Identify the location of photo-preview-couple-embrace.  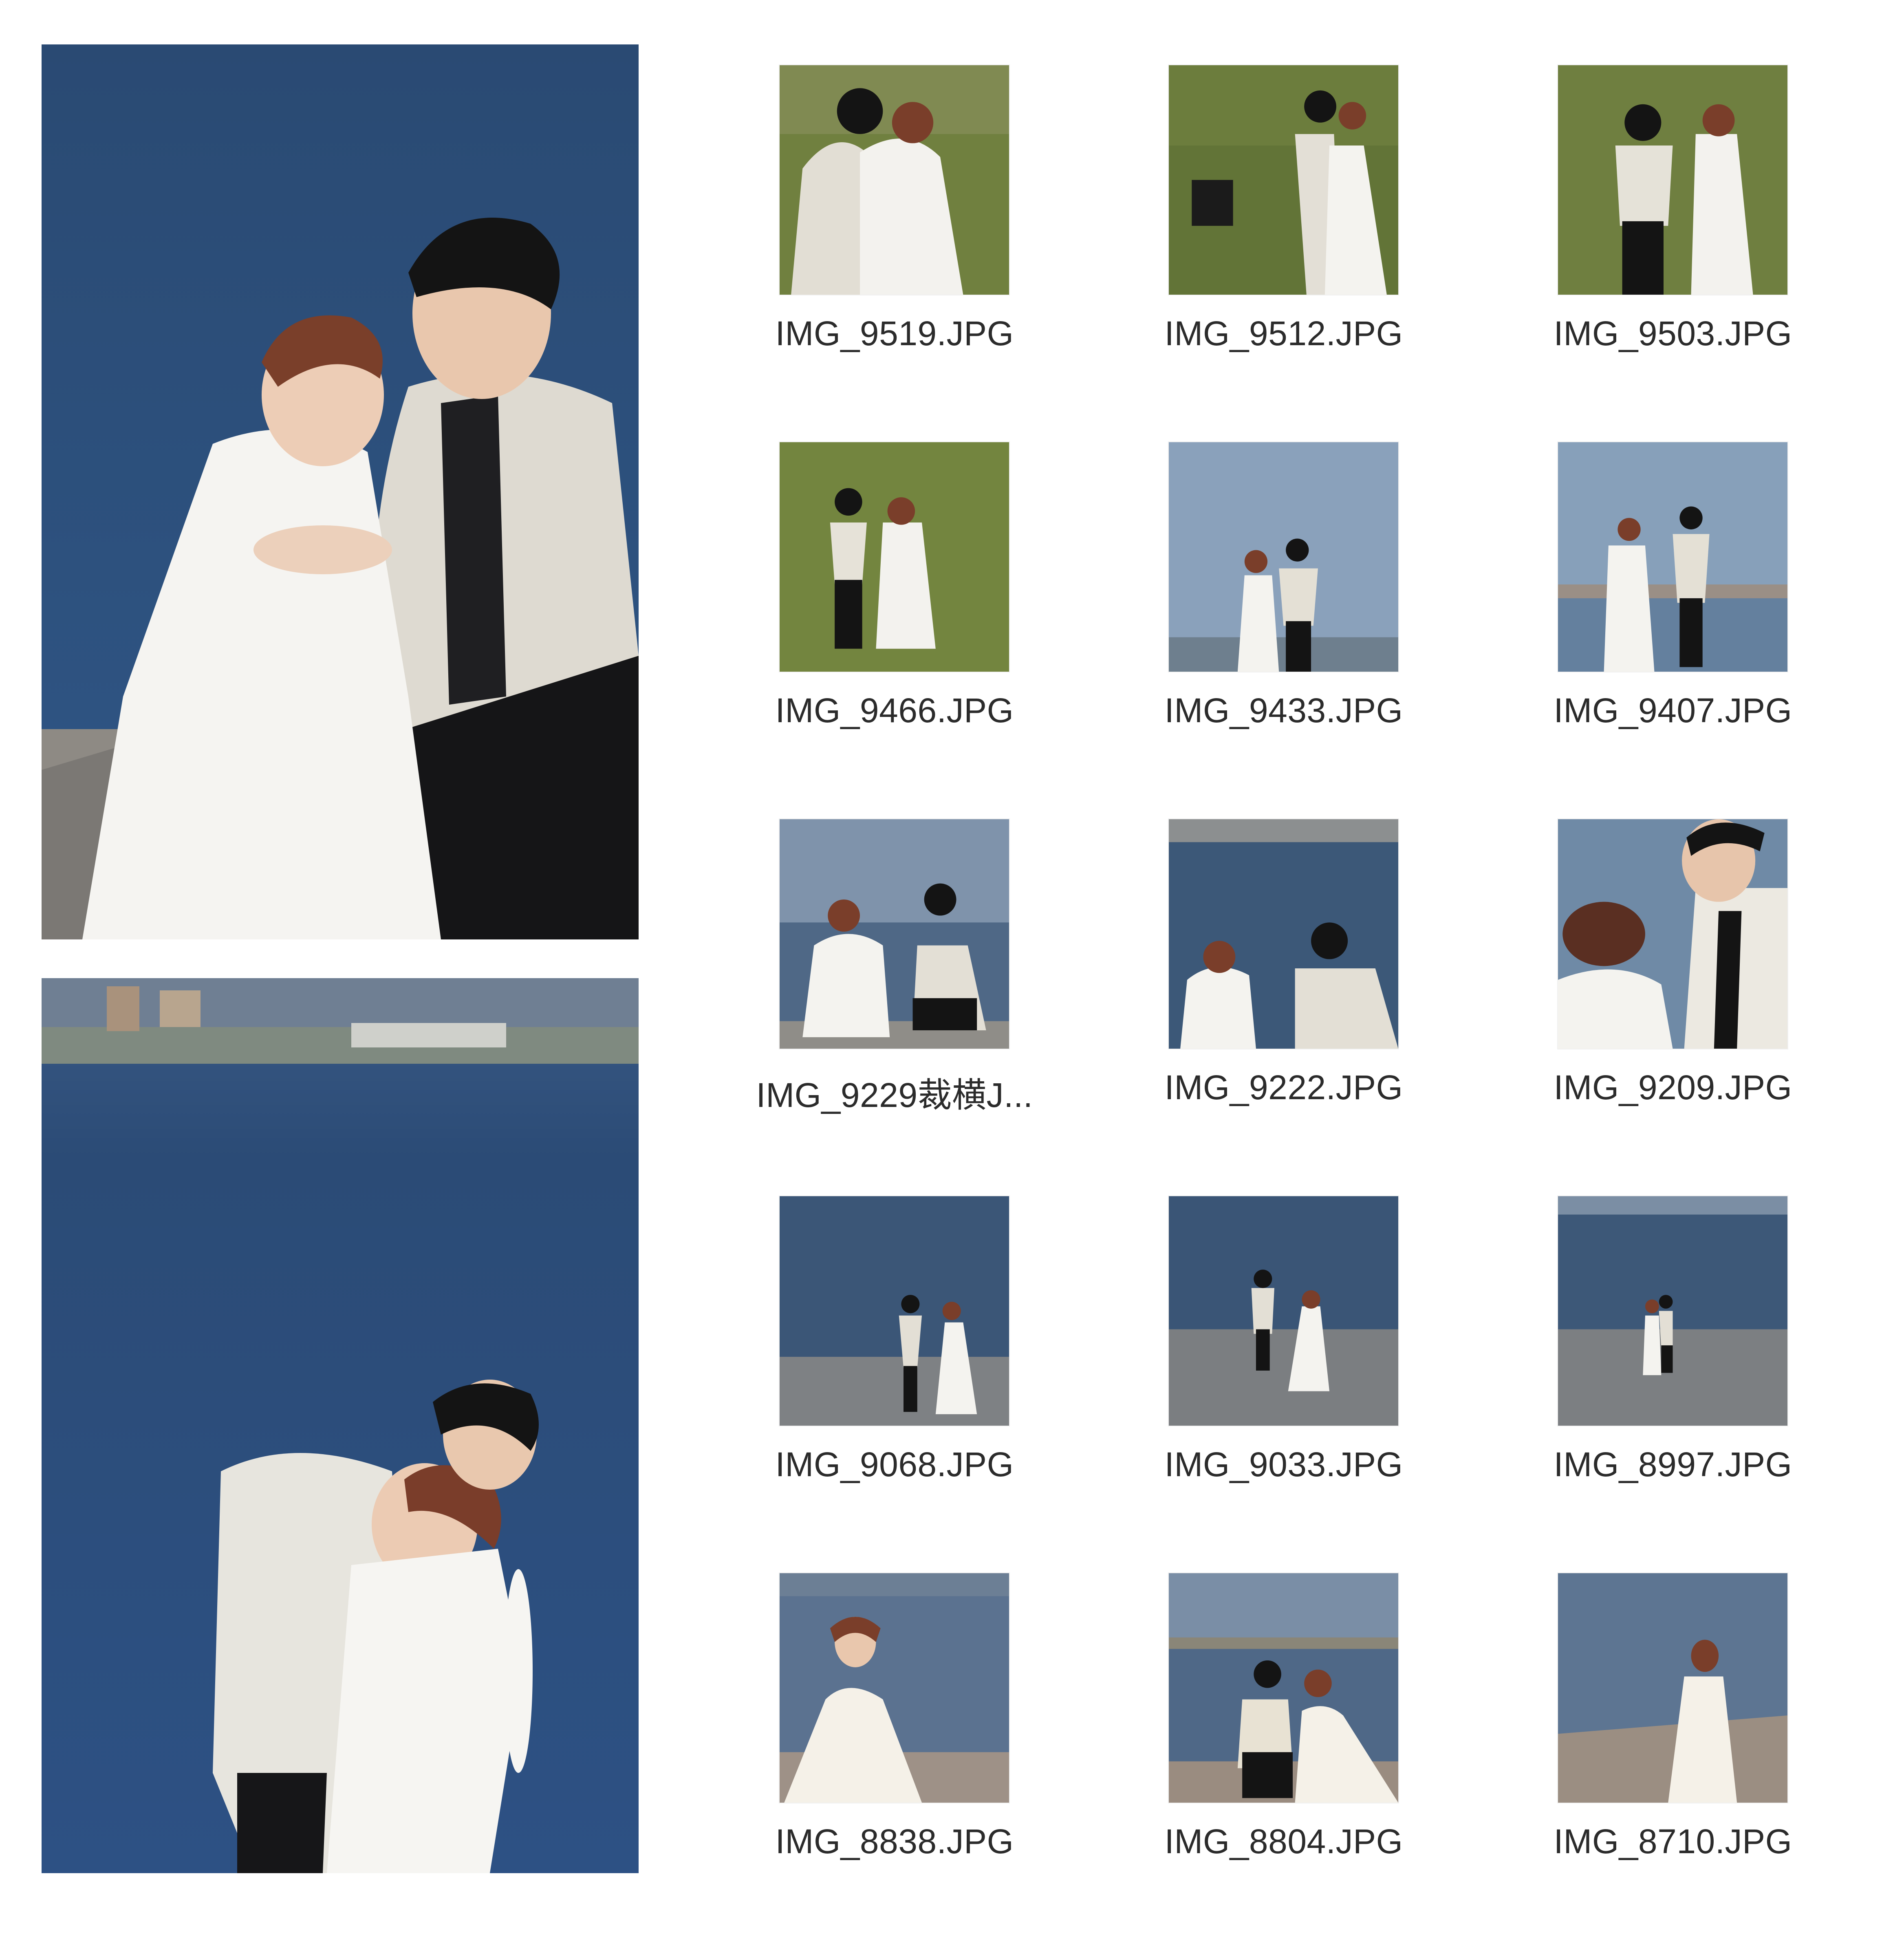
(341, 1425).